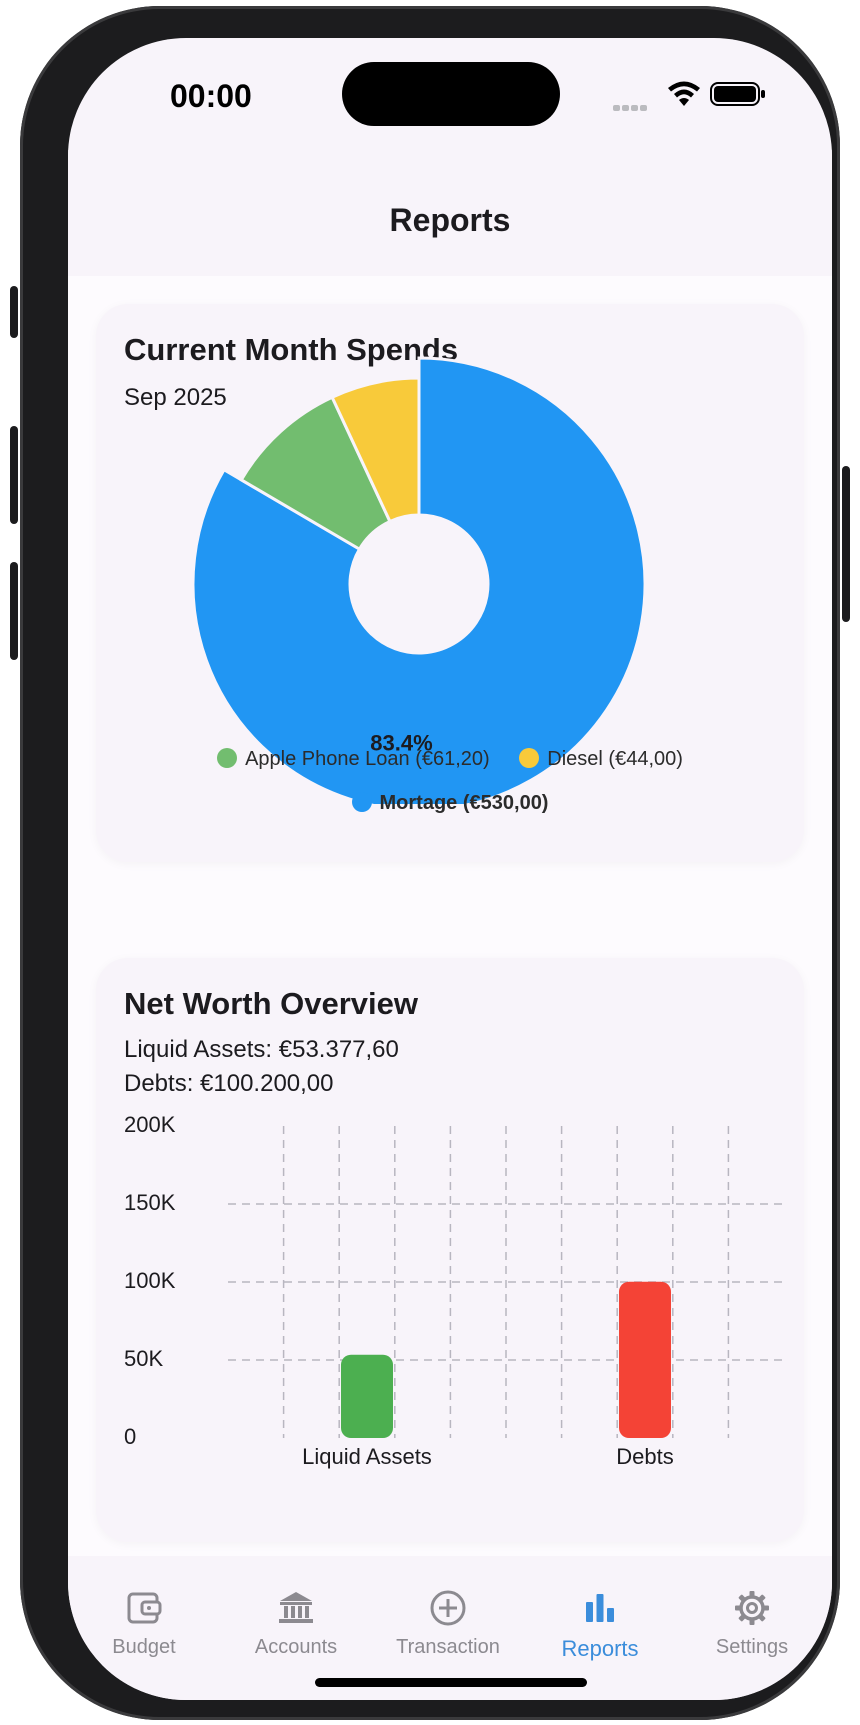 The image size is (860, 1725). Describe the element at coordinates (684, 93) in the screenshot. I see `wifi-icon` at that location.